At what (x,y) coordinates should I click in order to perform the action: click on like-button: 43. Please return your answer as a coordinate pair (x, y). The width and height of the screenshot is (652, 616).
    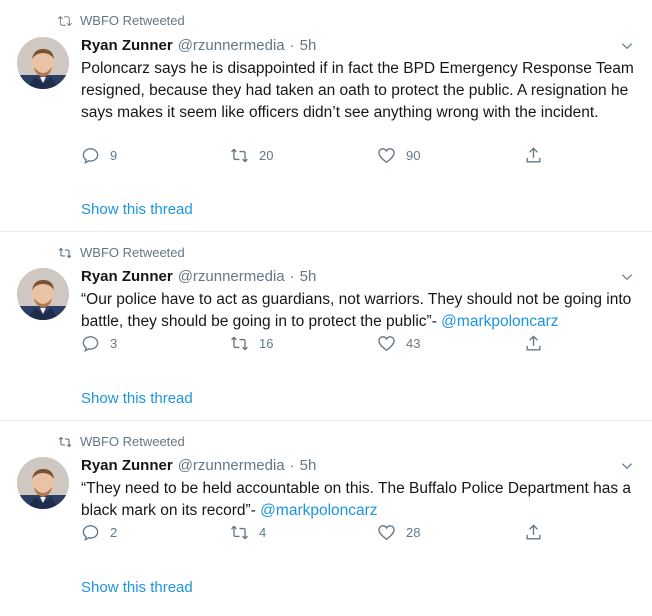
    Looking at the image, I should click on (398, 343).